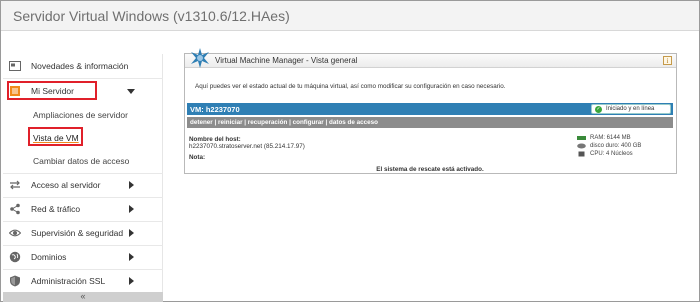 The height and width of the screenshot is (302, 700). Describe the element at coordinates (15, 233) in the screenshot. I see `eye-icon` at that location.